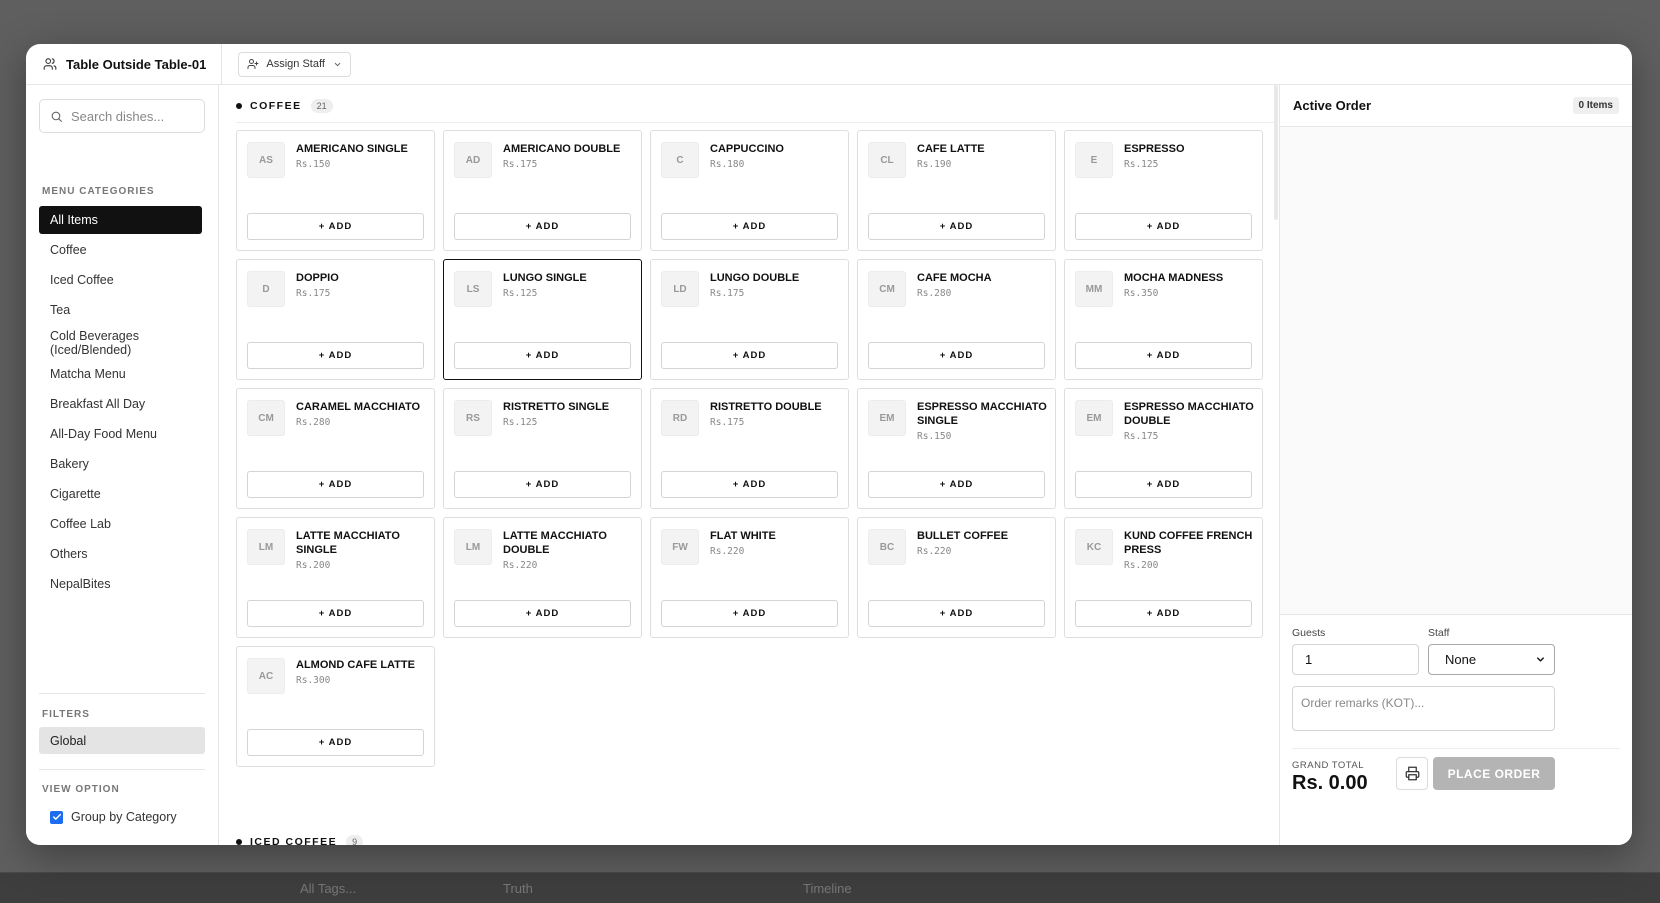 The width and height of the screenshot is (1660, 903). What do you see at coordinates (294, 64) in the screenshot?
I see `assign-staff-button: Assign Staff` at bounding box center [294, 64].